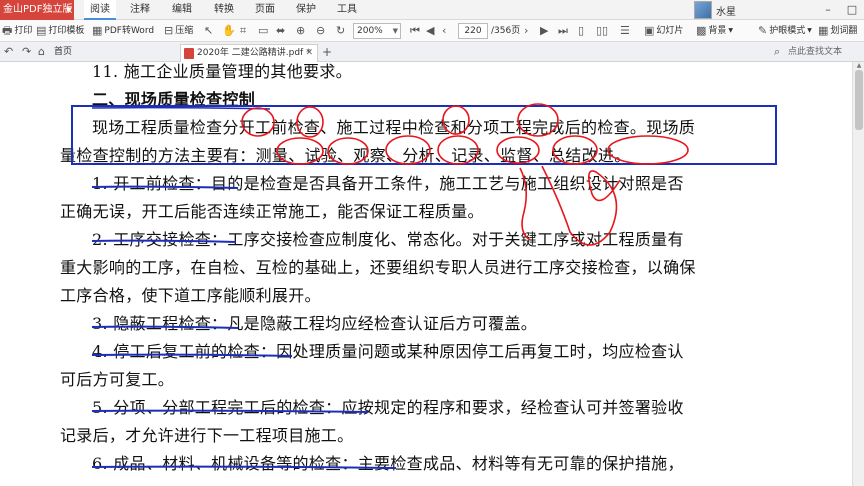 This screenshot has width=864, height=486. What do you see at coordinates (7, 30) in the screenshot?
I see `print-icon: 🖶` at bounding box center [7, 30].